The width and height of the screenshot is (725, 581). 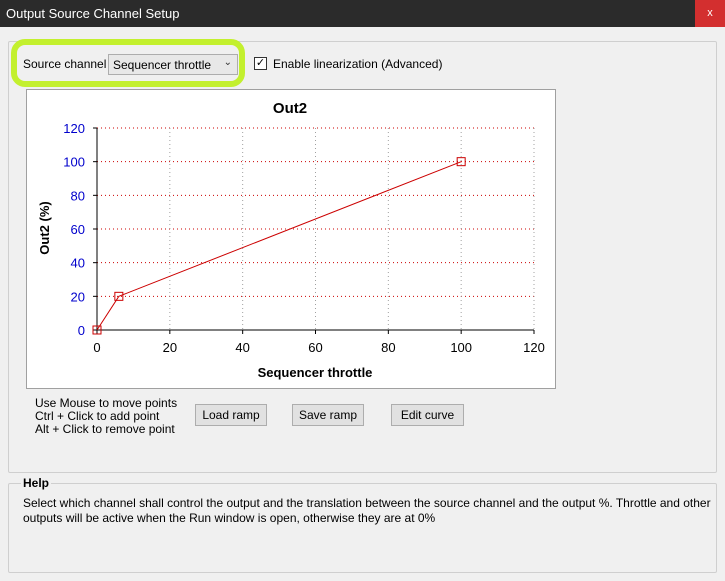 What do you see at coordinates (162, 65) in the screenshot?
I see `source-channel-value: Sequencer throttle` at bounding box center [162, 65].